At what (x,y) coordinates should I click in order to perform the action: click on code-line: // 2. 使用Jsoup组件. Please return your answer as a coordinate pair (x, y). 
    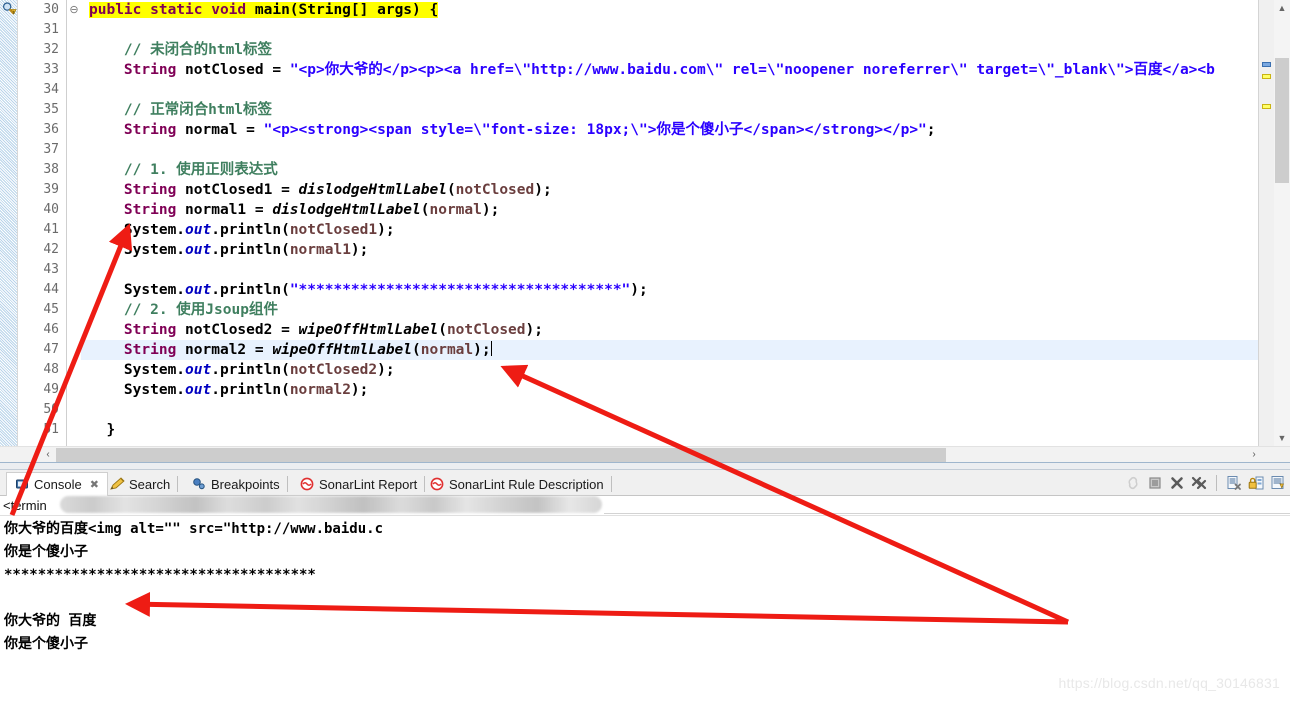
    Looking at the image, I should click on (672, 310).